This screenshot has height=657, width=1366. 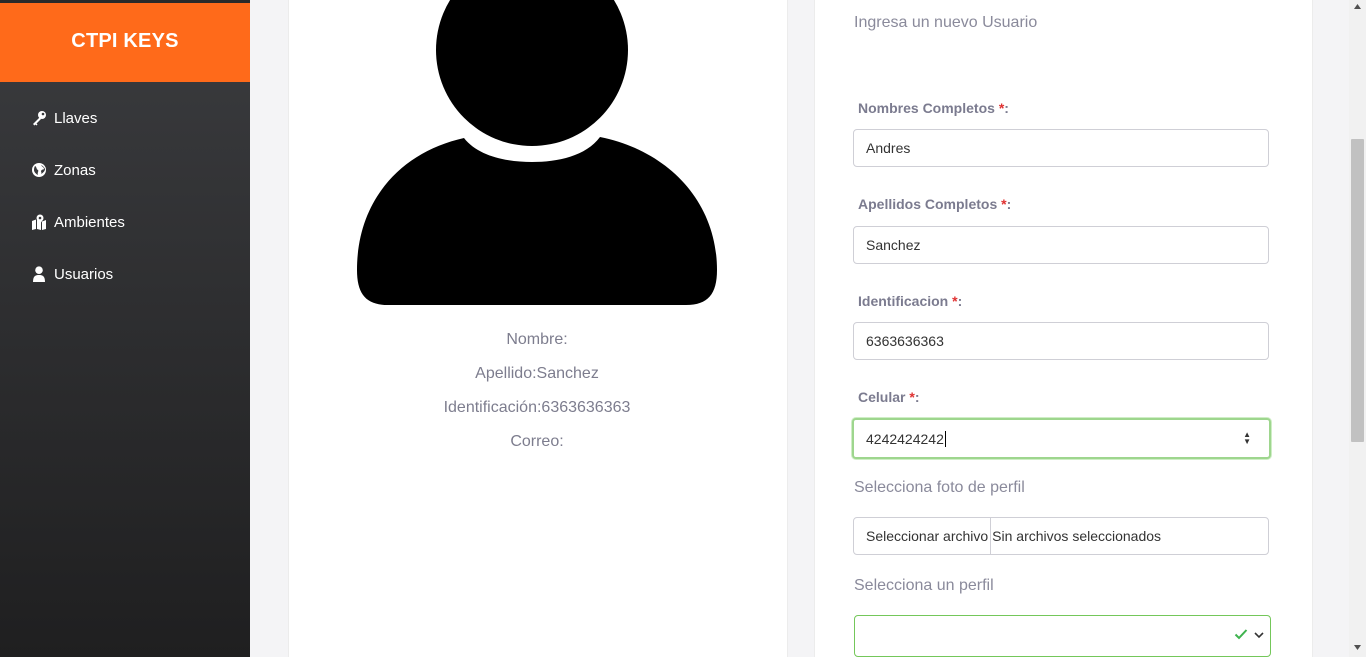 I want to click on perfil-label: Selecciona un perfil, so click(x=924, y=585).